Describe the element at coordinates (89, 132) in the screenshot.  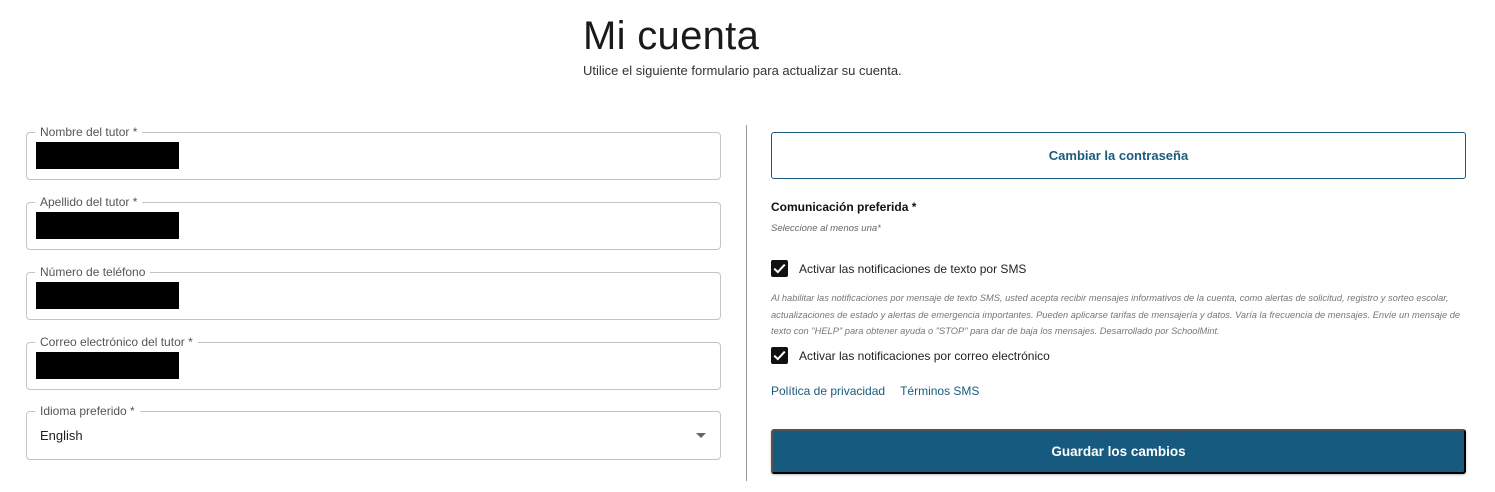
I see `guardian-first-name-label: Nombre del tutor *` at that location.